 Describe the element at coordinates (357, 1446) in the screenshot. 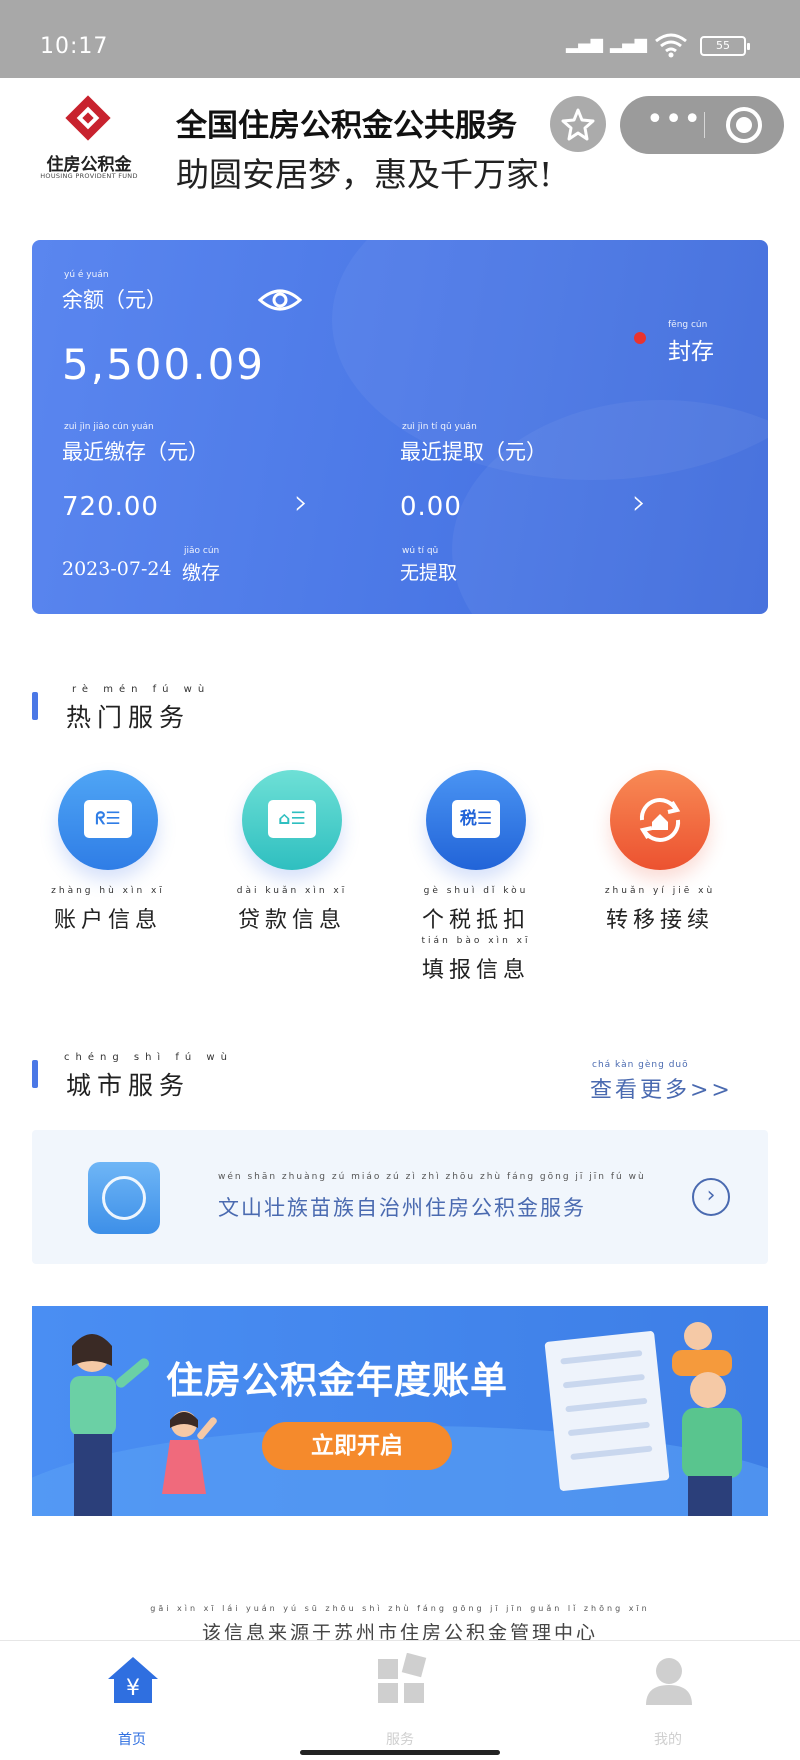

I see `open-now-button: 立即开启` at that location.